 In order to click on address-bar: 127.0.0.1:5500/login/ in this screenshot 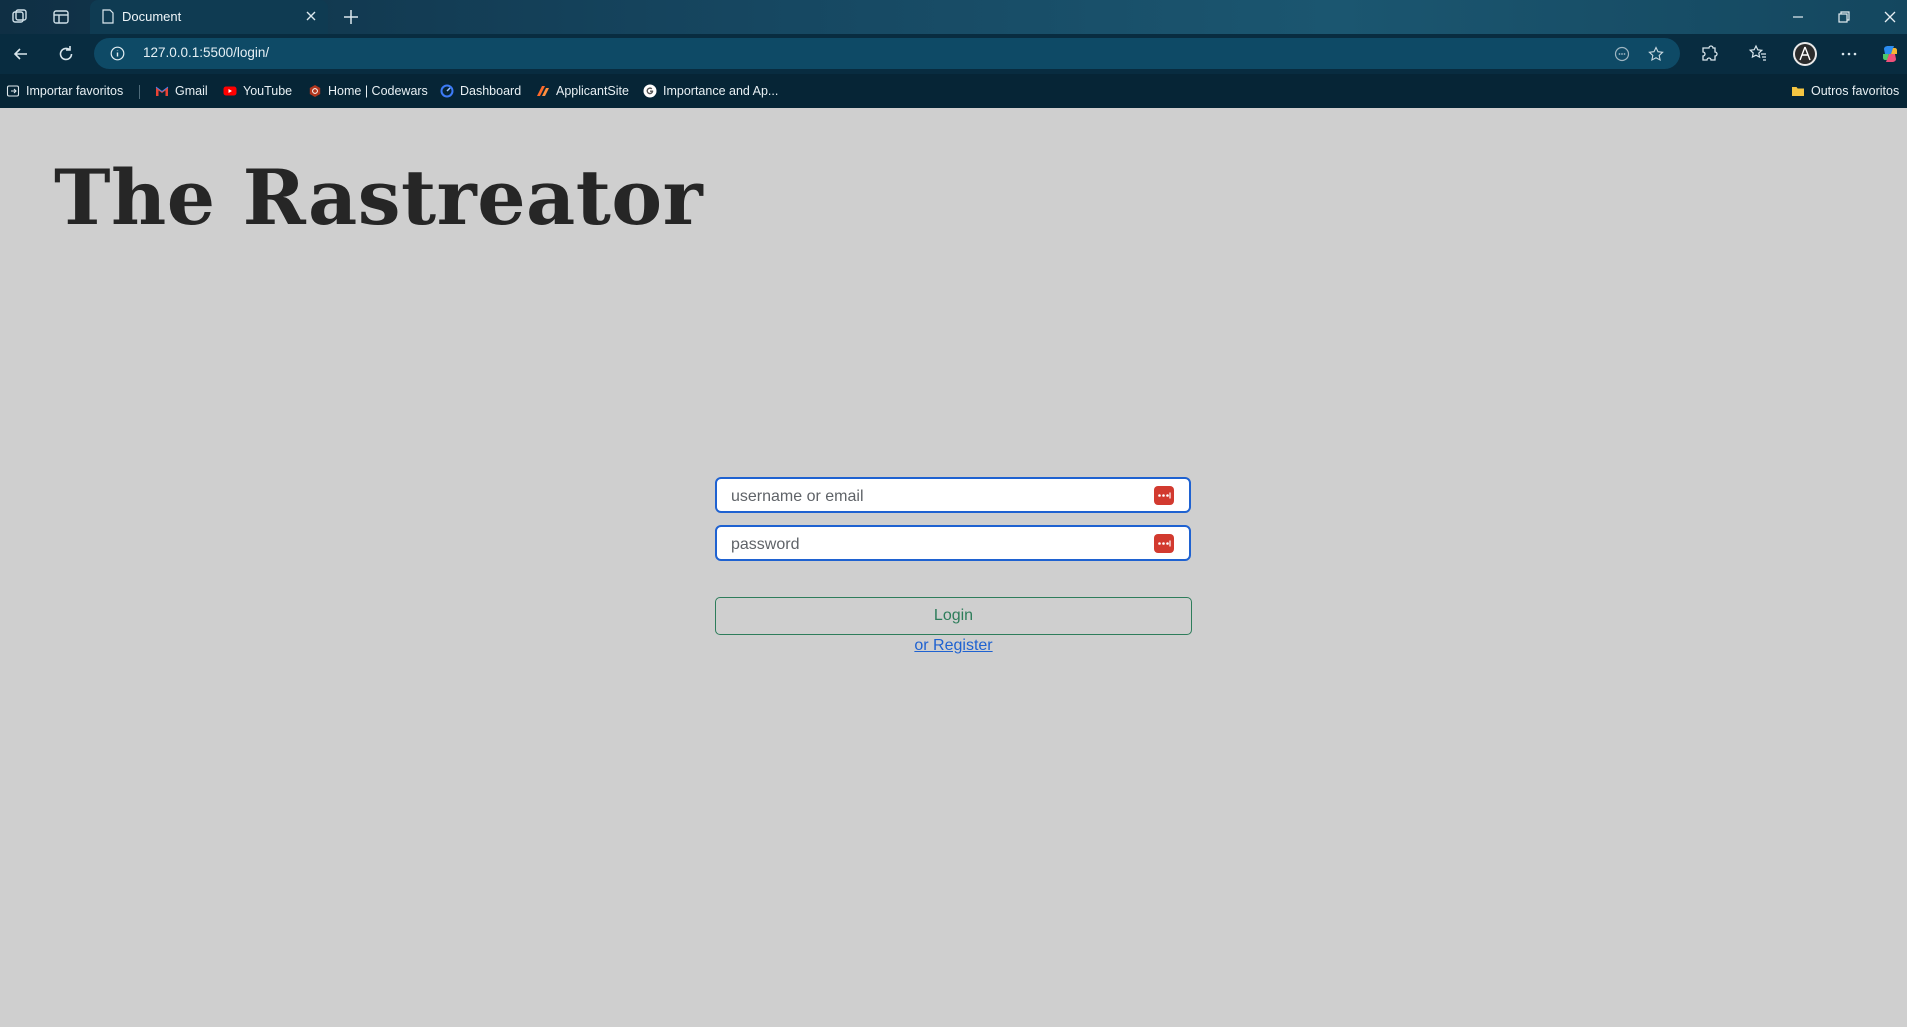, I will do `click(887, 53)`.